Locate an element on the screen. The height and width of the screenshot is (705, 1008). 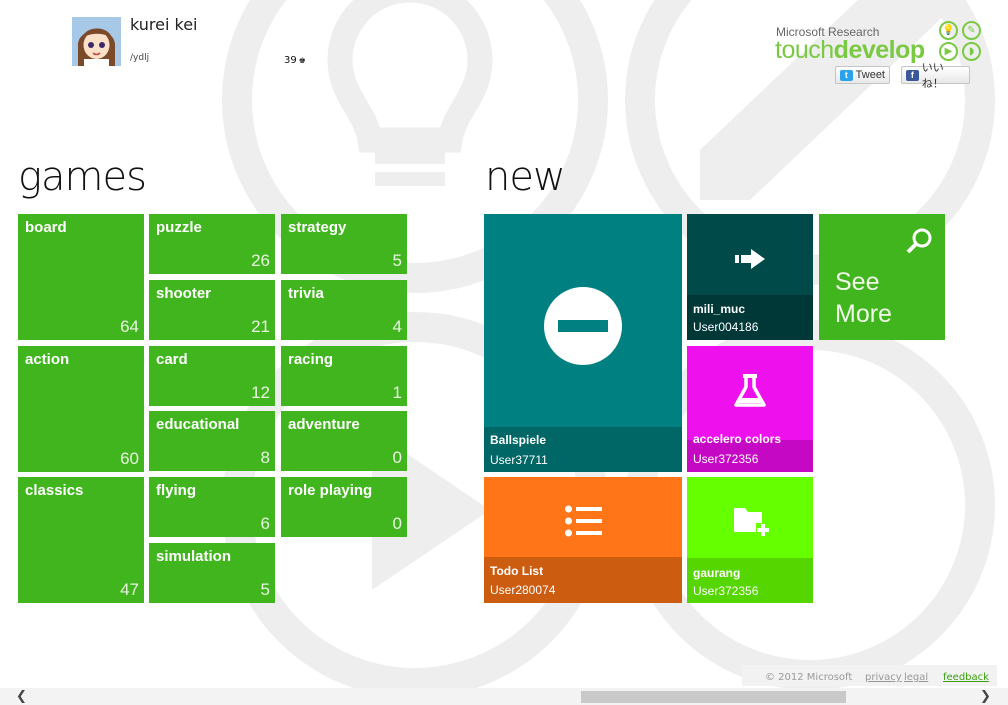
tile-name: gaurang is located at coordinates (717, 573).